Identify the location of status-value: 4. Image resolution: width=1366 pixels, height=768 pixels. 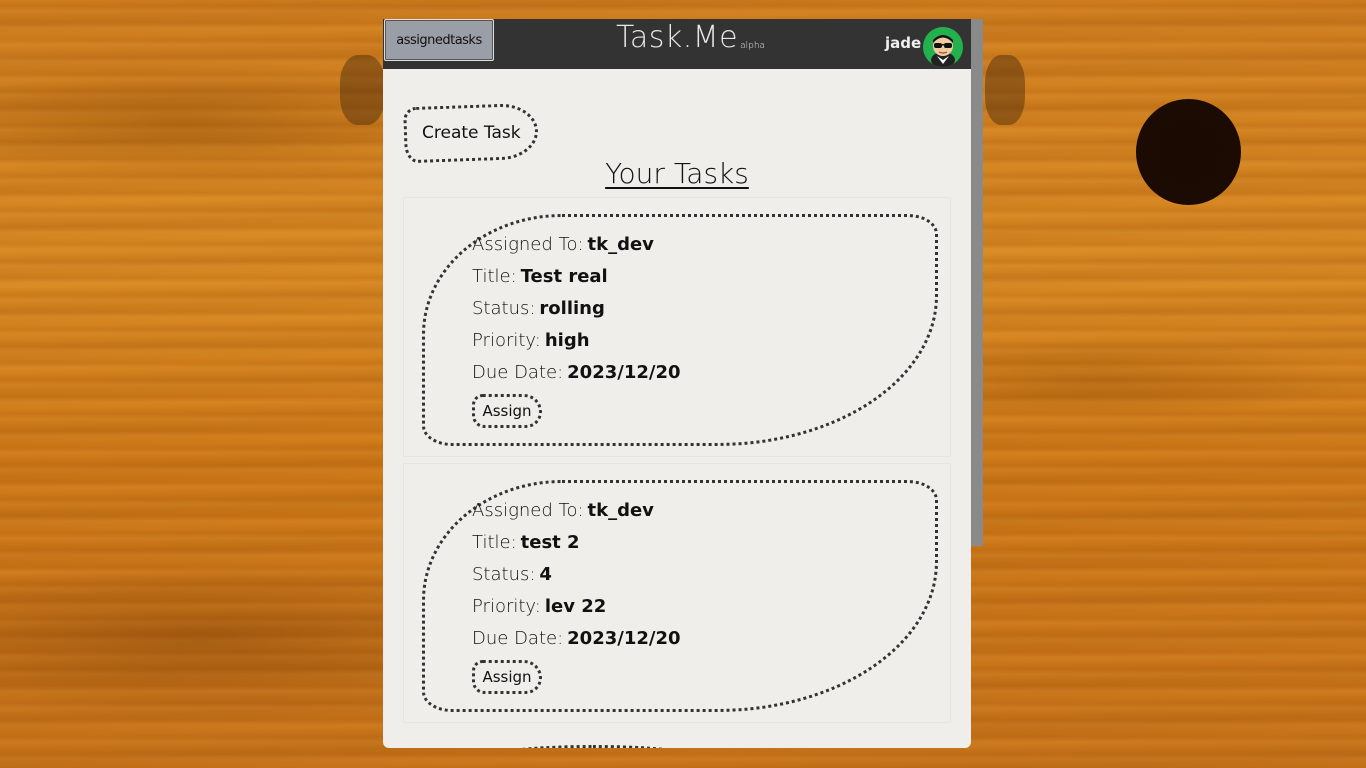
(545, 574).